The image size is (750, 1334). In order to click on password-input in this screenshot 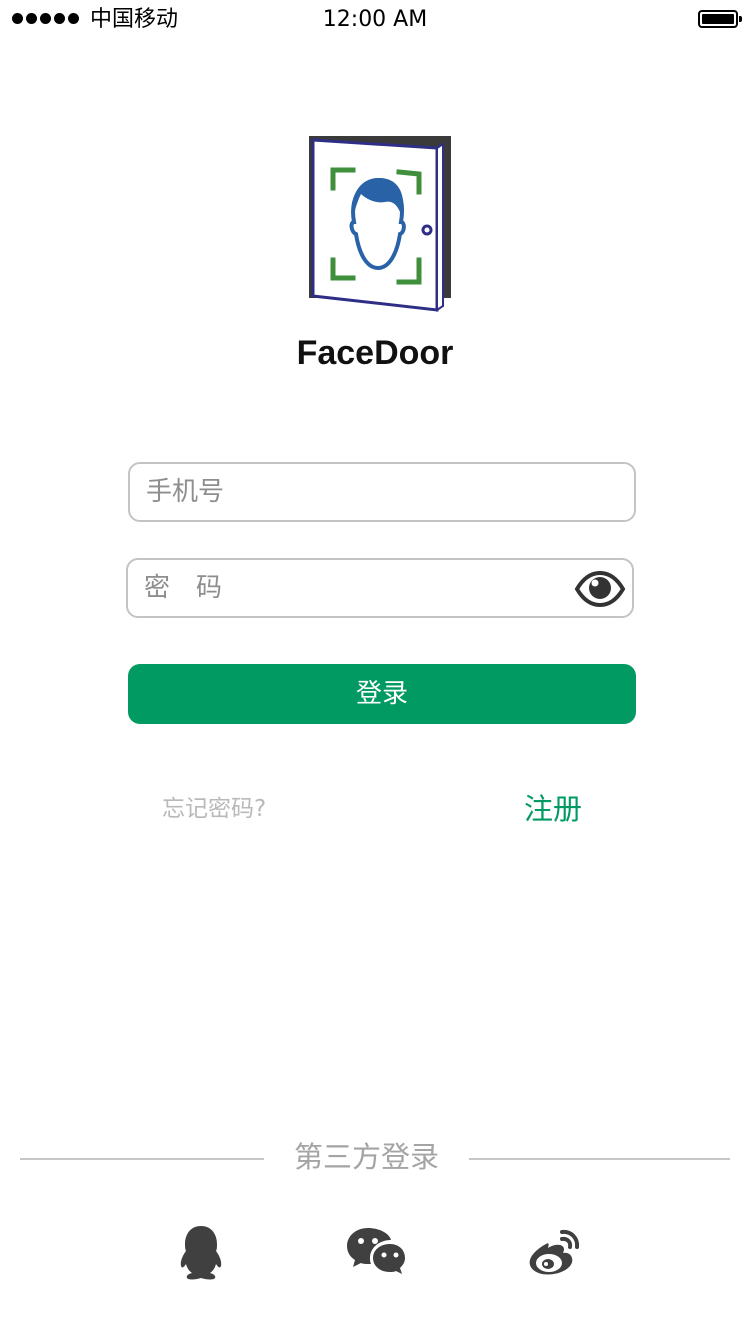, I will do `click(344, 588)`.